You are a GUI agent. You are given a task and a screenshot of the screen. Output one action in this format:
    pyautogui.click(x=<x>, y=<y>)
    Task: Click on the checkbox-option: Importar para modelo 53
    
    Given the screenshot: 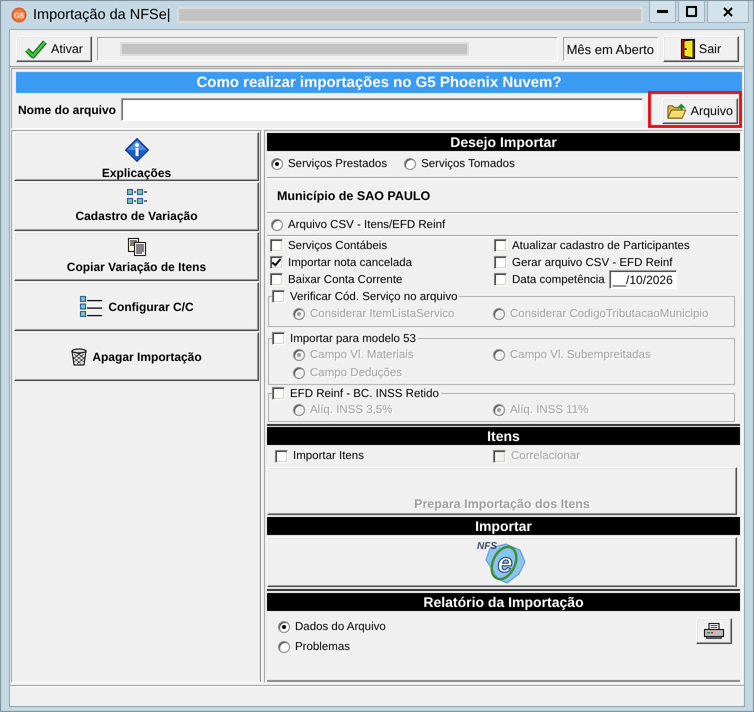 What is the action you would take?
    pyautogui.click(x=345, y=338)
    